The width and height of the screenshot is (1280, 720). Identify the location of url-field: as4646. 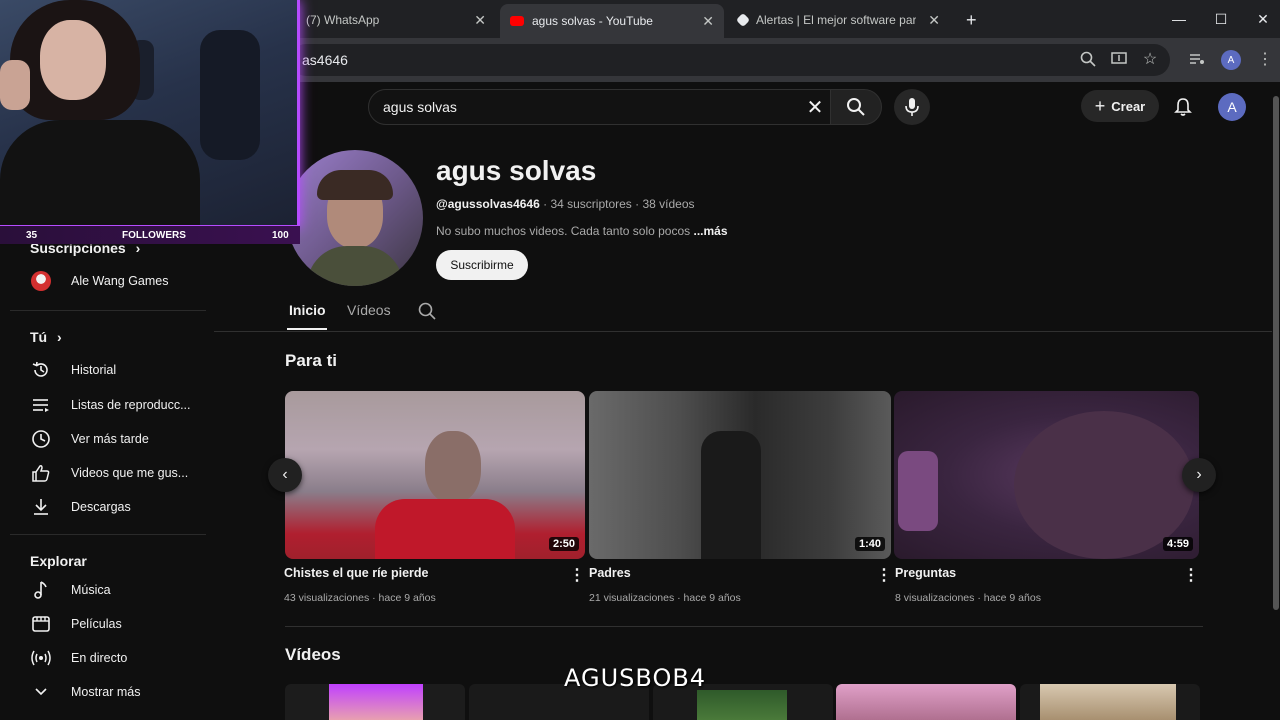
(730, 60).